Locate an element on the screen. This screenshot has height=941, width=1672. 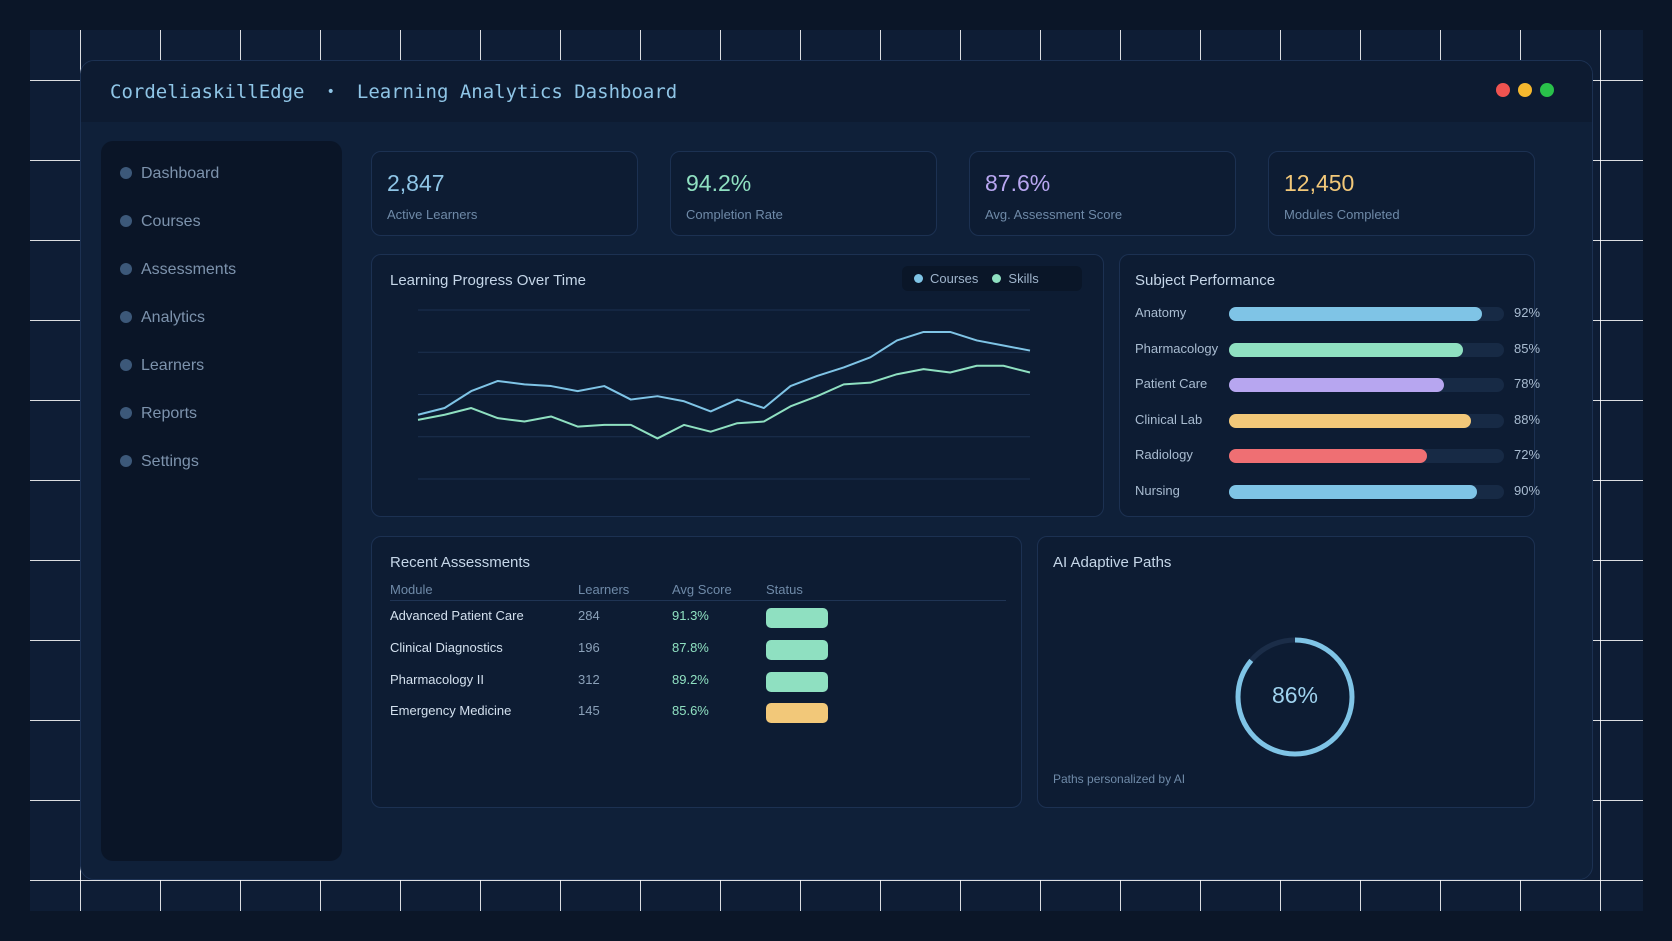
sidebar-item-dashboard: Dashboard is located at coordinates (221, 173).